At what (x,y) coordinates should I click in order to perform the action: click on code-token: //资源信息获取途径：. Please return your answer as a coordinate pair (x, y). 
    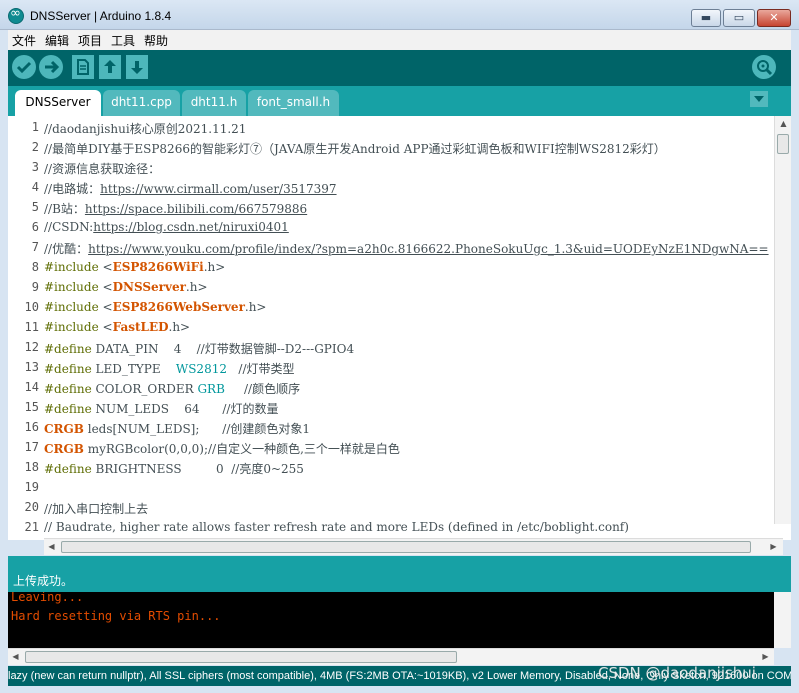
    Looking at the image, I should click on (102, 169).